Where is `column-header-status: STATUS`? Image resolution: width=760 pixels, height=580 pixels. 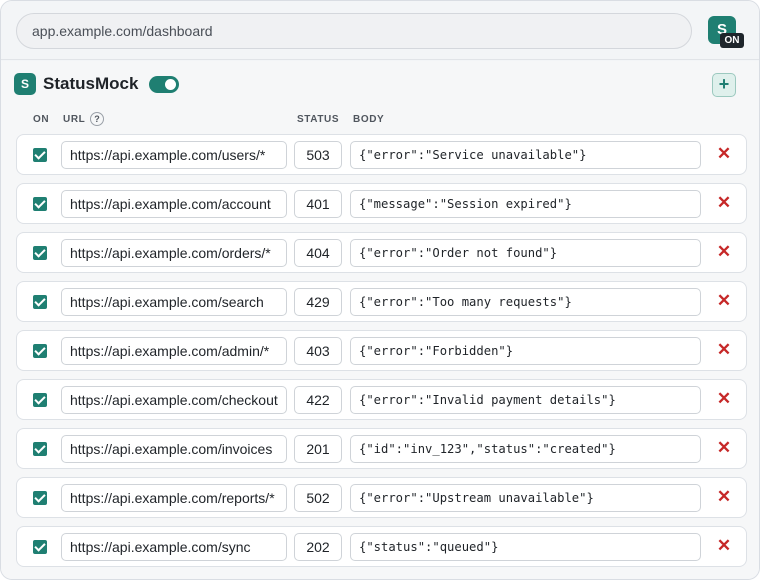 column-header-status: STATUS is located at coordinates (318, 119).